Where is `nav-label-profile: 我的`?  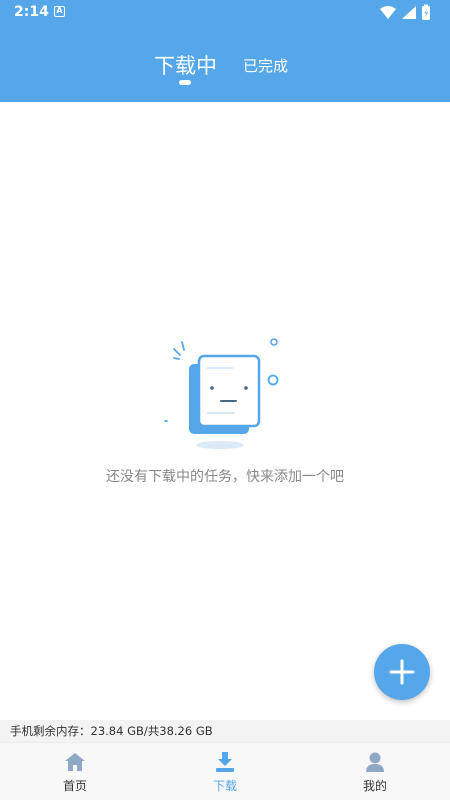 nav-label-profile: 我的 is located at coordinates (374, 786).